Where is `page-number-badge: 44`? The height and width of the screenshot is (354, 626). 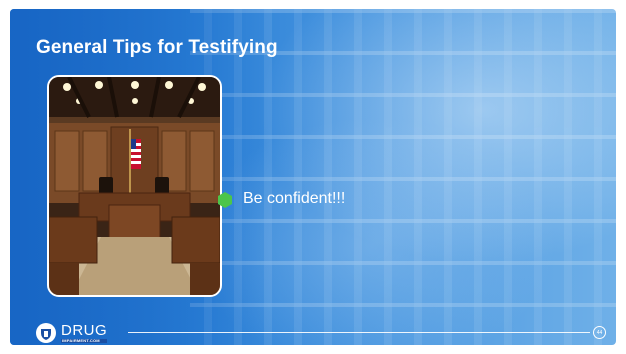 page-number-badge: 44 is located at coordinates (599, 332).